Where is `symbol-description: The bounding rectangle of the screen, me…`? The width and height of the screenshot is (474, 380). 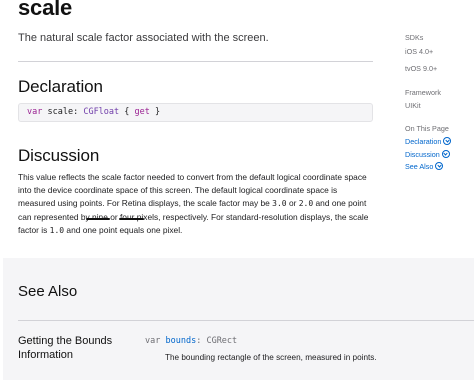
symbol-description: The bounding rectangle of the screen, me… is located at coordinates (271, 357).